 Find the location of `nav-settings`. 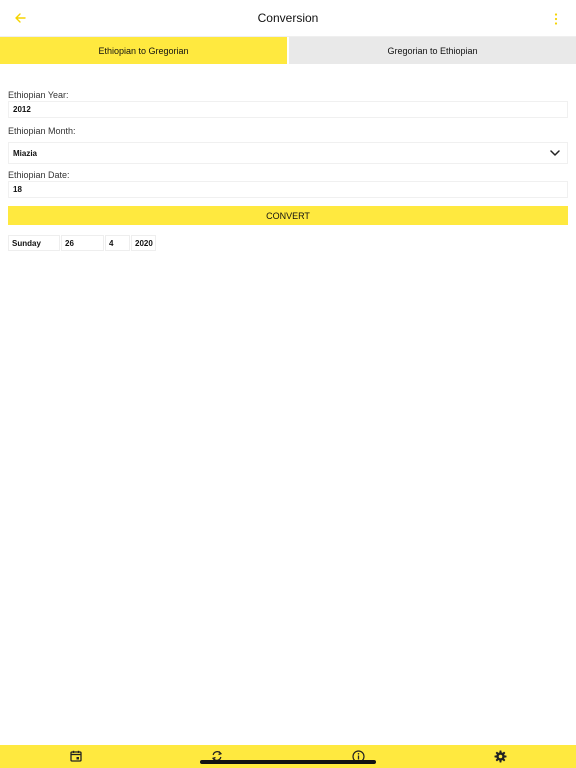

nav-settings is located at coordinates (500, 756).